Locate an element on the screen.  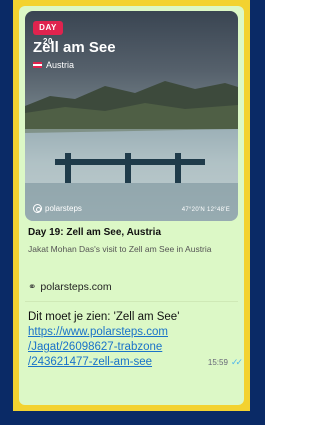
coordinates: 47°20'N 12°48'E is located at coordinates (205, 210).